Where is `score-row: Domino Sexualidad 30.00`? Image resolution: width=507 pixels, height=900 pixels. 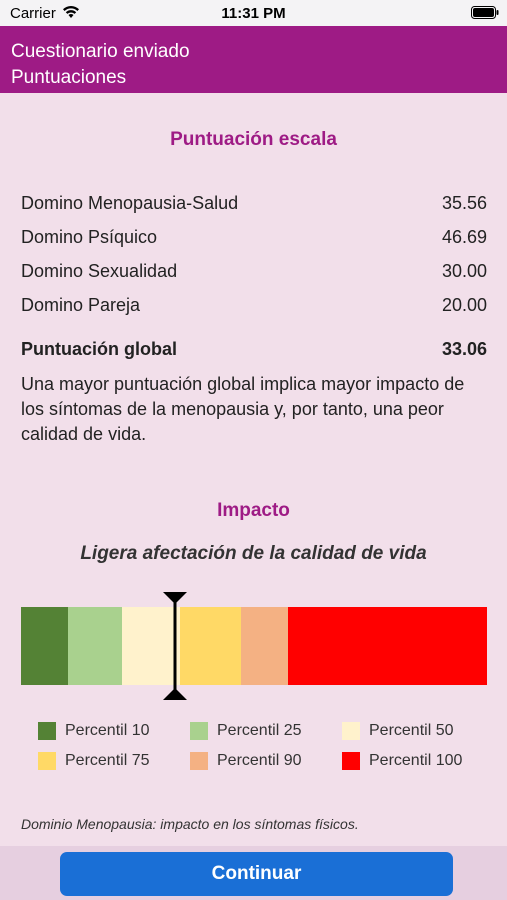 score-row: Domino Sexualidad 30.00 is located at coordinates (254, 274).